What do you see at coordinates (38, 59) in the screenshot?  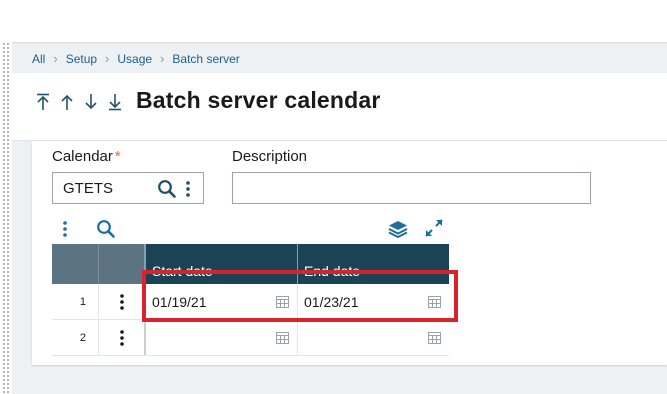 I see `breadcrumb-all: All` at bounding box center [38, 59].